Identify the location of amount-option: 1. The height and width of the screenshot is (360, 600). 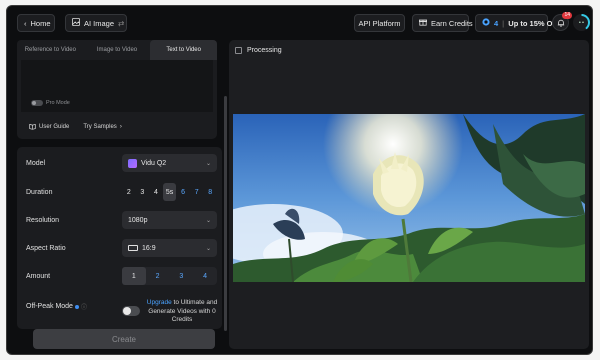
(134, 276).